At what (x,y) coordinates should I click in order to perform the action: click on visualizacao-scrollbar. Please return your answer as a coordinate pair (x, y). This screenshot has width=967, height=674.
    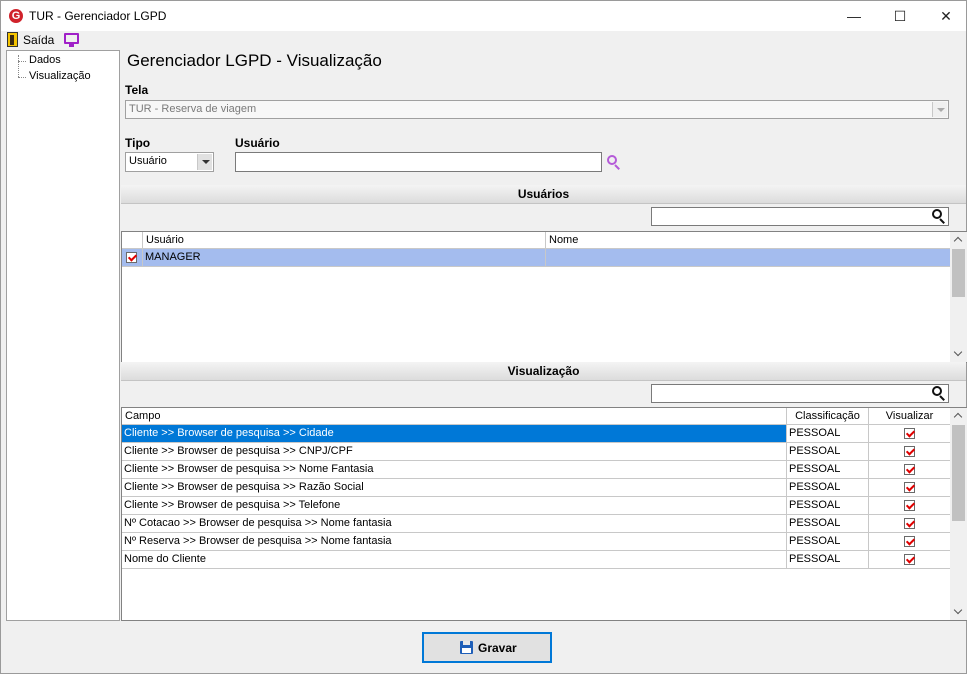
    Looking at the image, I should click on (958, 514).